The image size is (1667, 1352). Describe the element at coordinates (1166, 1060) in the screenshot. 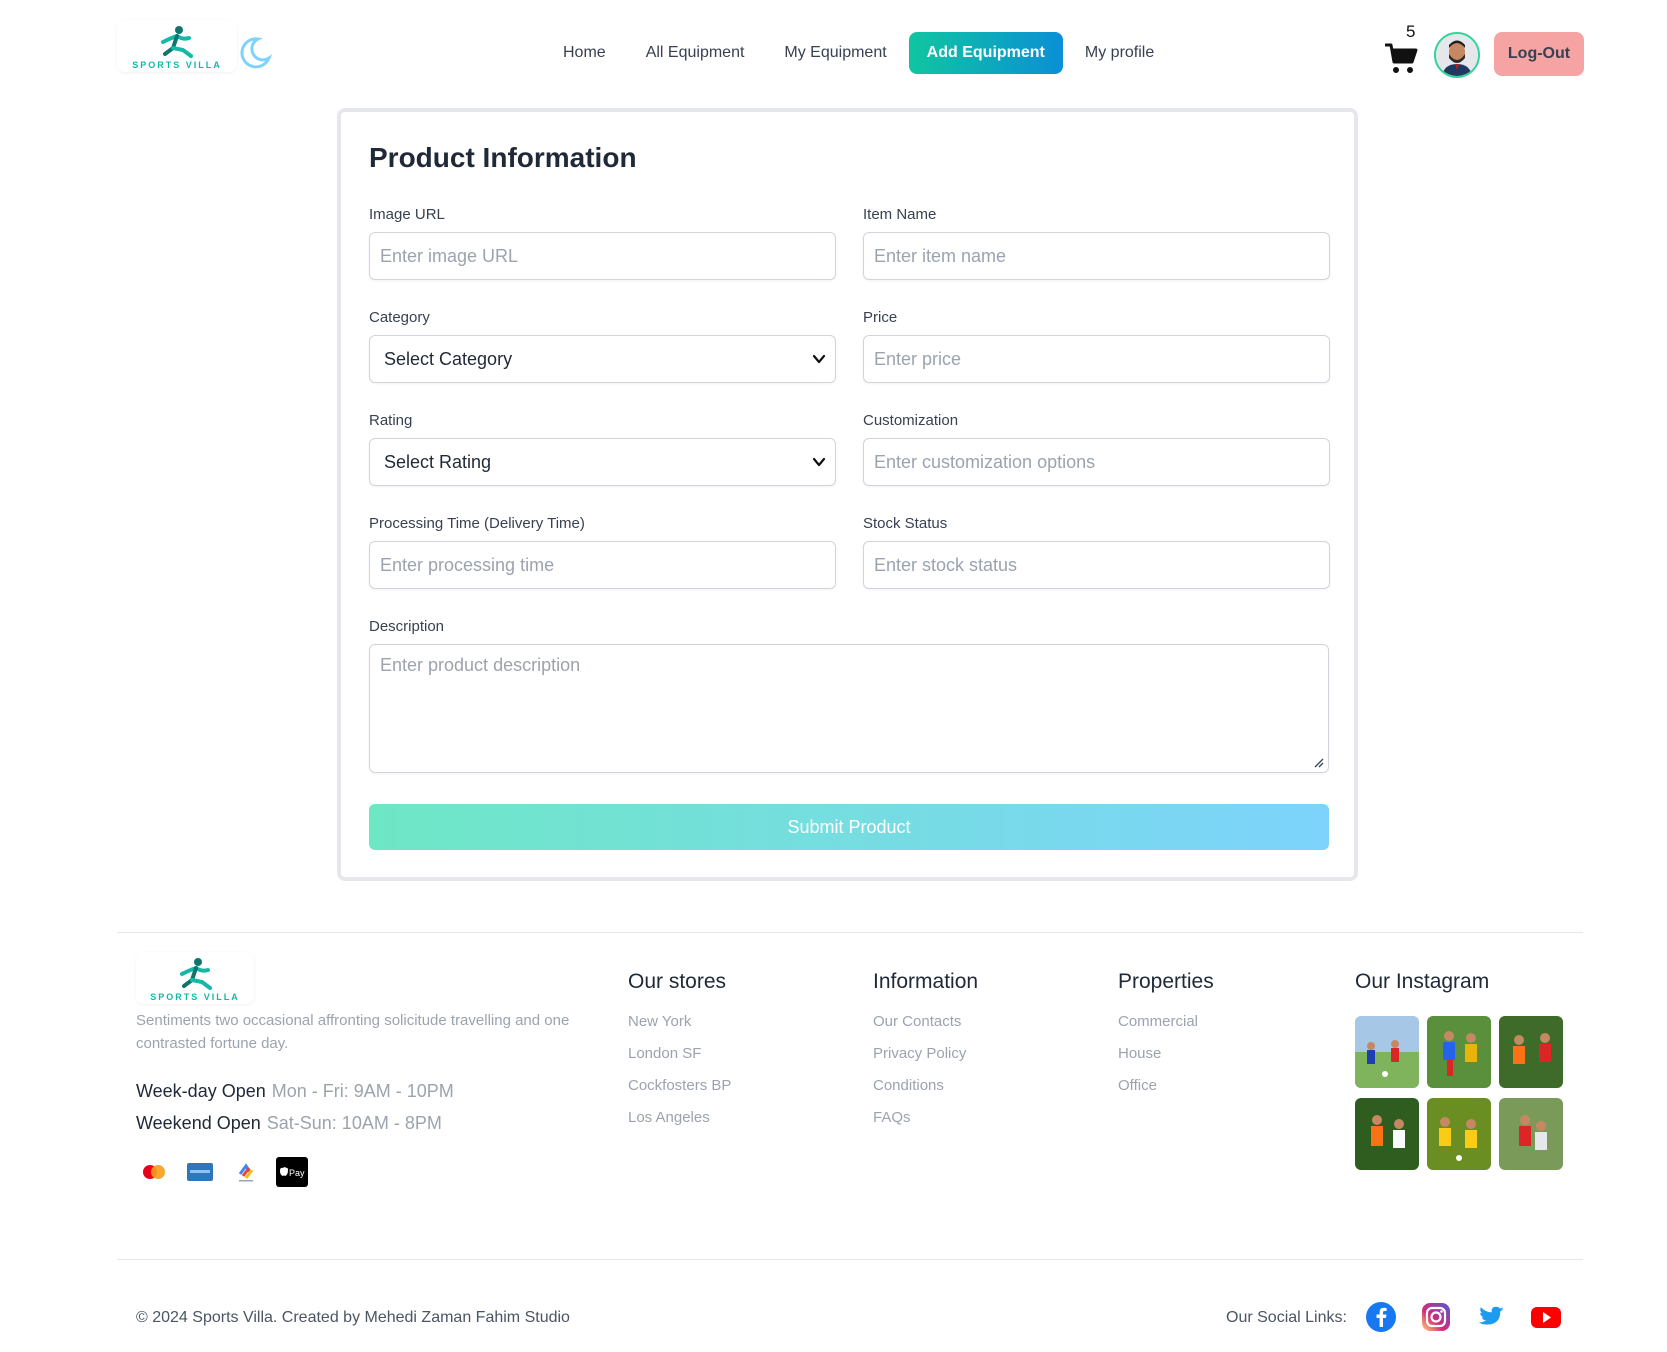

I see `footer-link-house: House` at that location.